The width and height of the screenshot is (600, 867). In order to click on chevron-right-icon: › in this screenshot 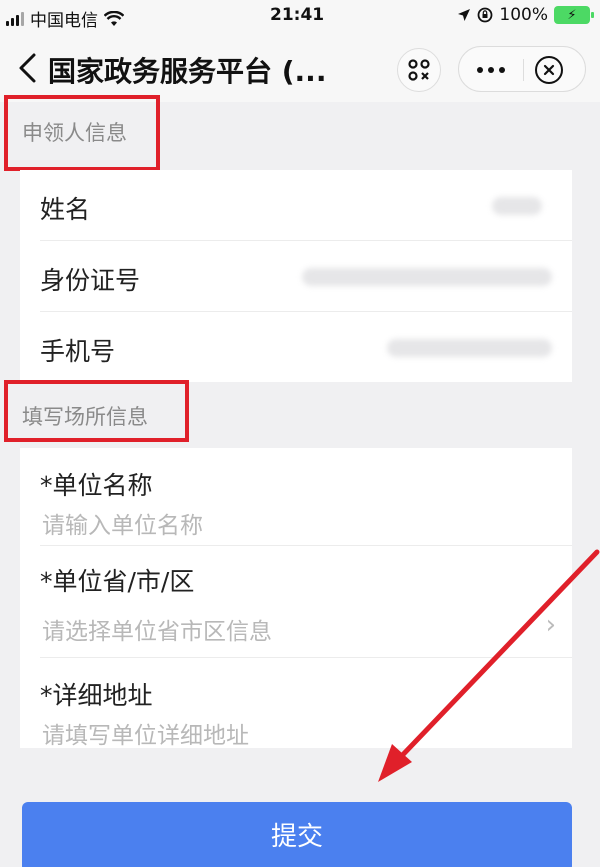, I will do `click(550, 625)`.